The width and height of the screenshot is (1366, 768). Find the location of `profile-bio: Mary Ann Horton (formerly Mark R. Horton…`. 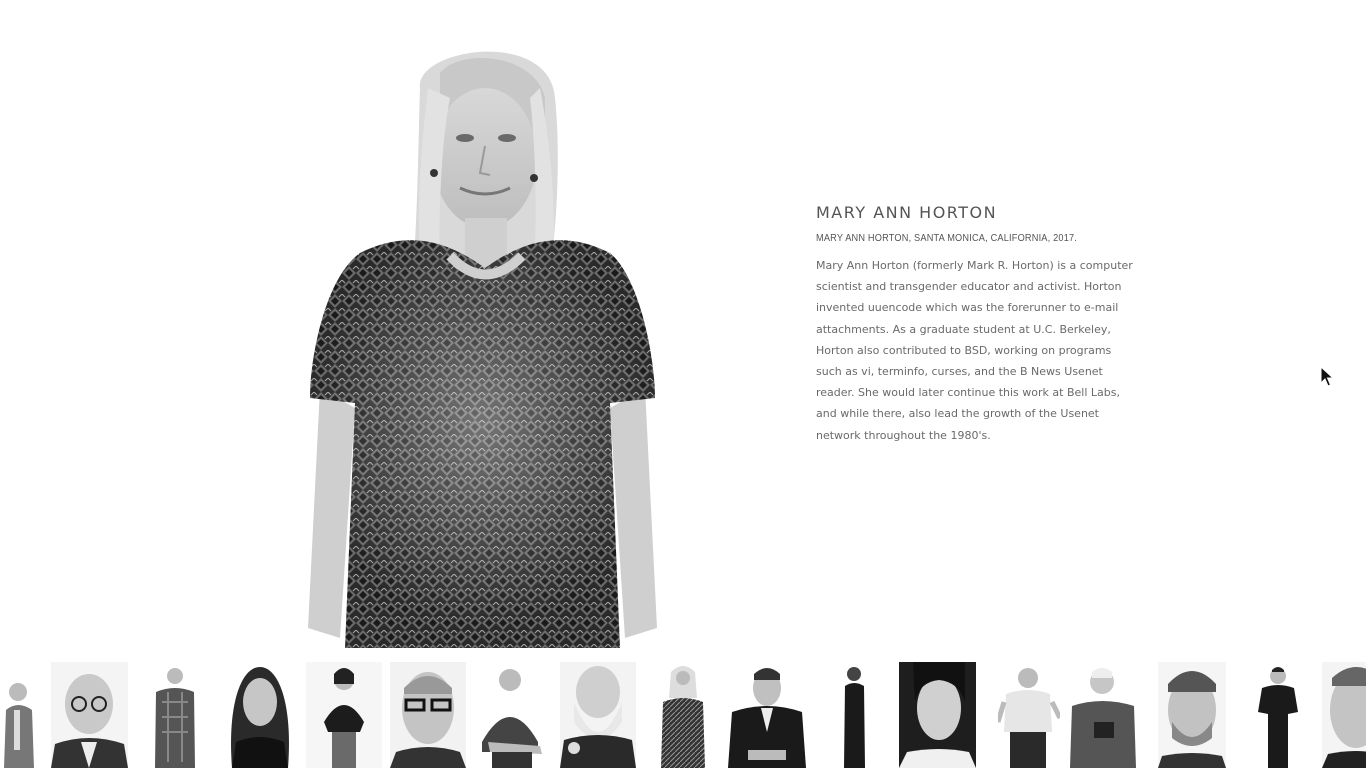

profile-bio: Mary Ann Horton (formerly Mark R. Horton… is located at coordinates (974, 350).